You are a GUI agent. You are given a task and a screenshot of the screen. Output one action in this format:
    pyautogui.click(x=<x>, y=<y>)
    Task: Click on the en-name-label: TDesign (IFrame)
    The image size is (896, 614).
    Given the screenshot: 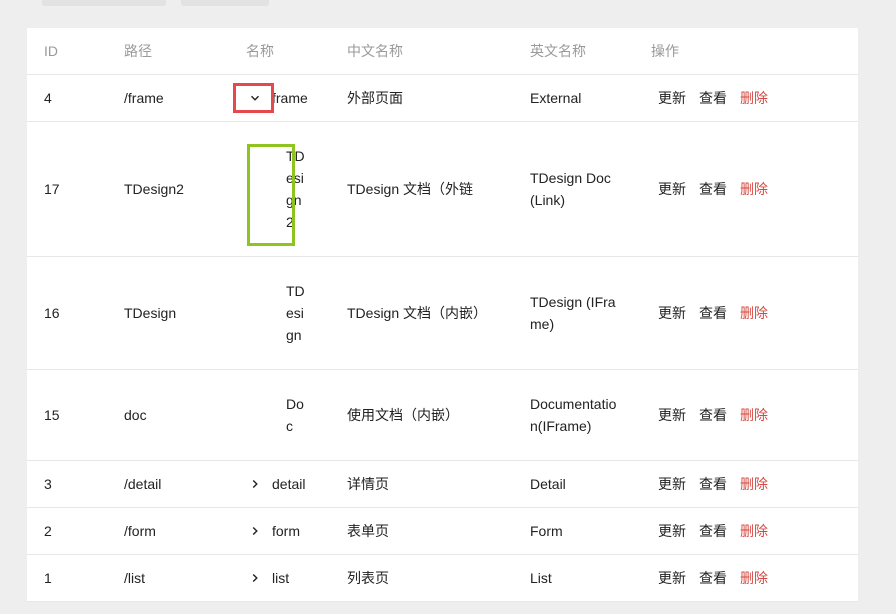 What is the action you would take?
    pyautogui.click(x=573, y=313)
    